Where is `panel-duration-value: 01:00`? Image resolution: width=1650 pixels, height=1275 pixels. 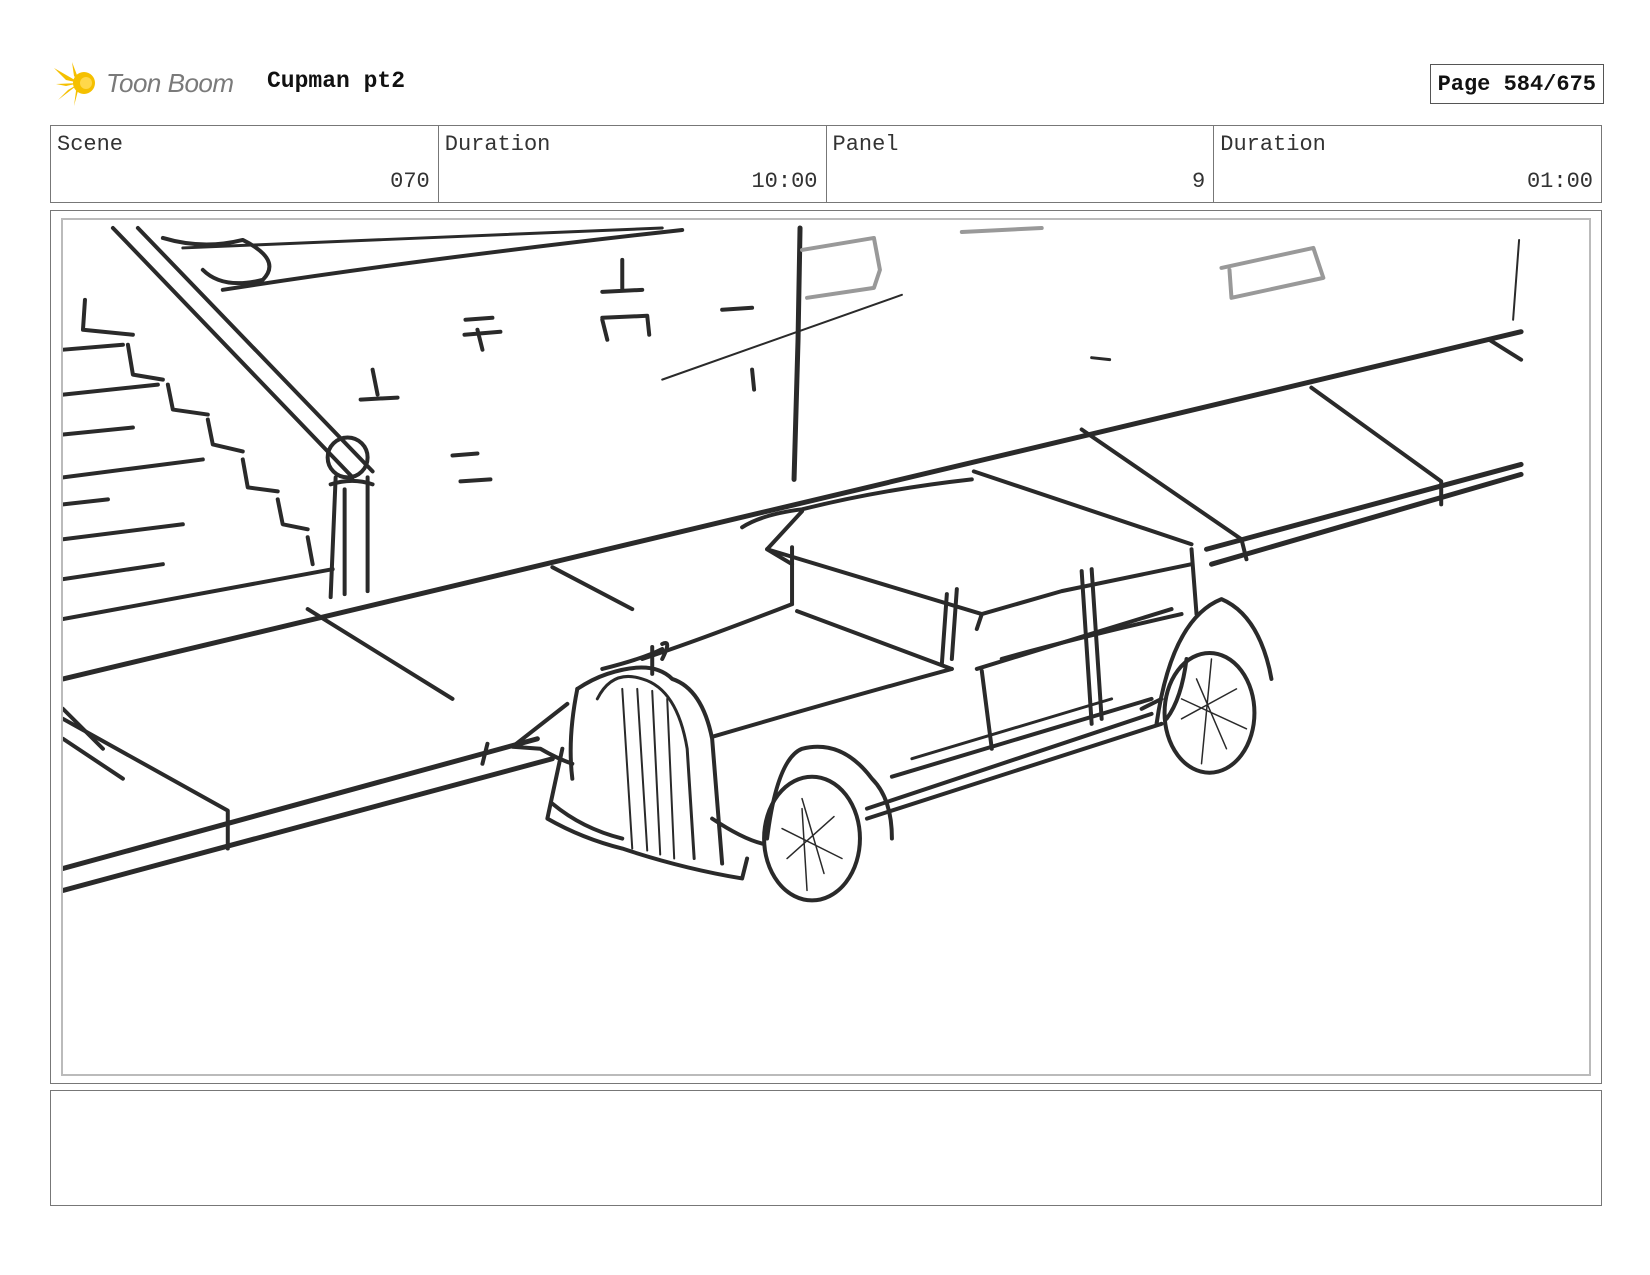
panel-duration-value: 01:00 is located at coordinates (1559, 181).